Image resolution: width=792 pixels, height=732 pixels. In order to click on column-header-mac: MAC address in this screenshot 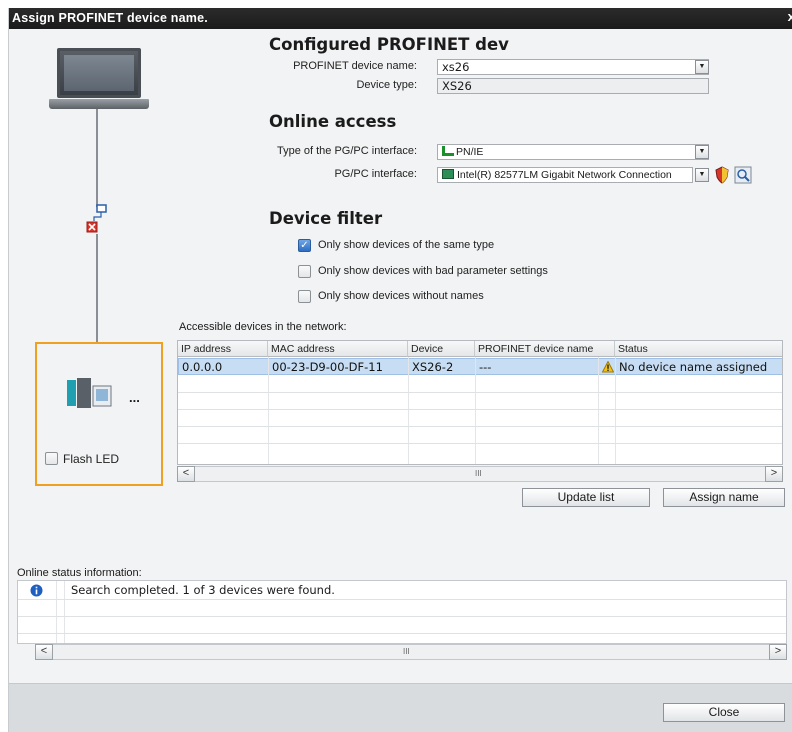, I will do `click(338, 349)`.